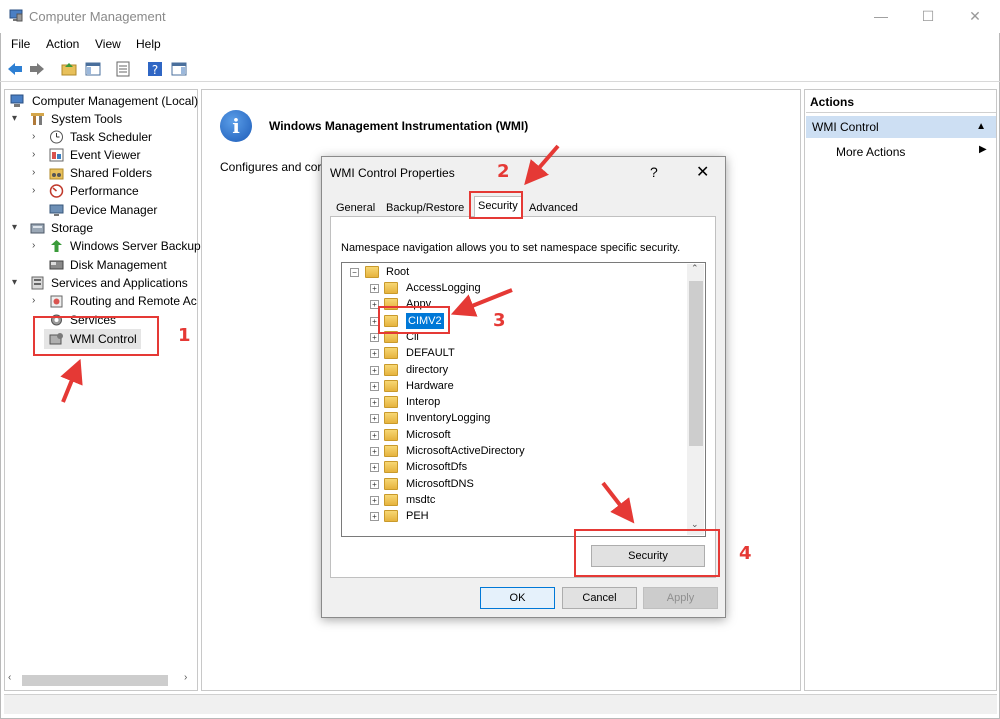  What do you see at coordinates (236, 126) in the screenshot?
I see `info-icon: i` at bounding box center [236, 126].